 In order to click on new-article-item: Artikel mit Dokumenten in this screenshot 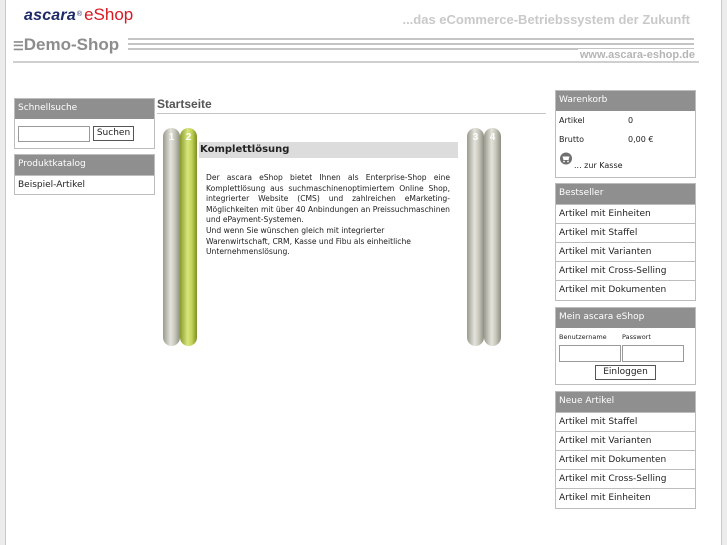, I will do `click(625, 459)`.